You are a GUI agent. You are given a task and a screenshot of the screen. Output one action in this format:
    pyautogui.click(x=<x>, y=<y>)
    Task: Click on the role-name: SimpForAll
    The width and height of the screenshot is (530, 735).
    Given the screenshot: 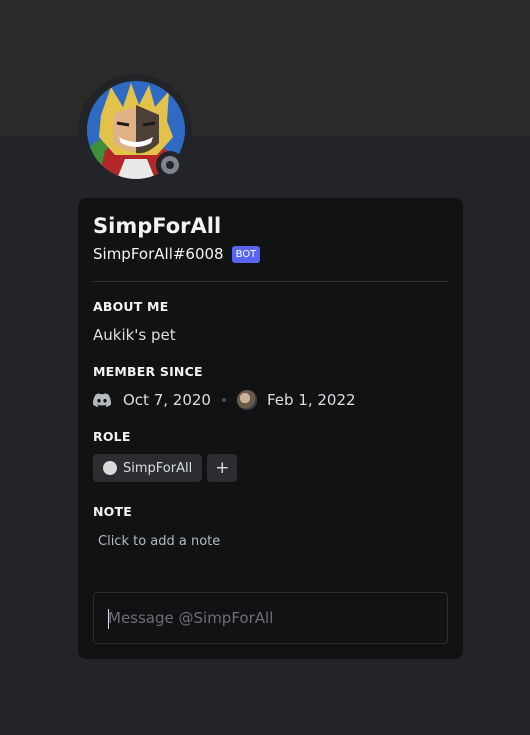 What is the action you would take?
    pyautogui.click(x=158, y=468)
    